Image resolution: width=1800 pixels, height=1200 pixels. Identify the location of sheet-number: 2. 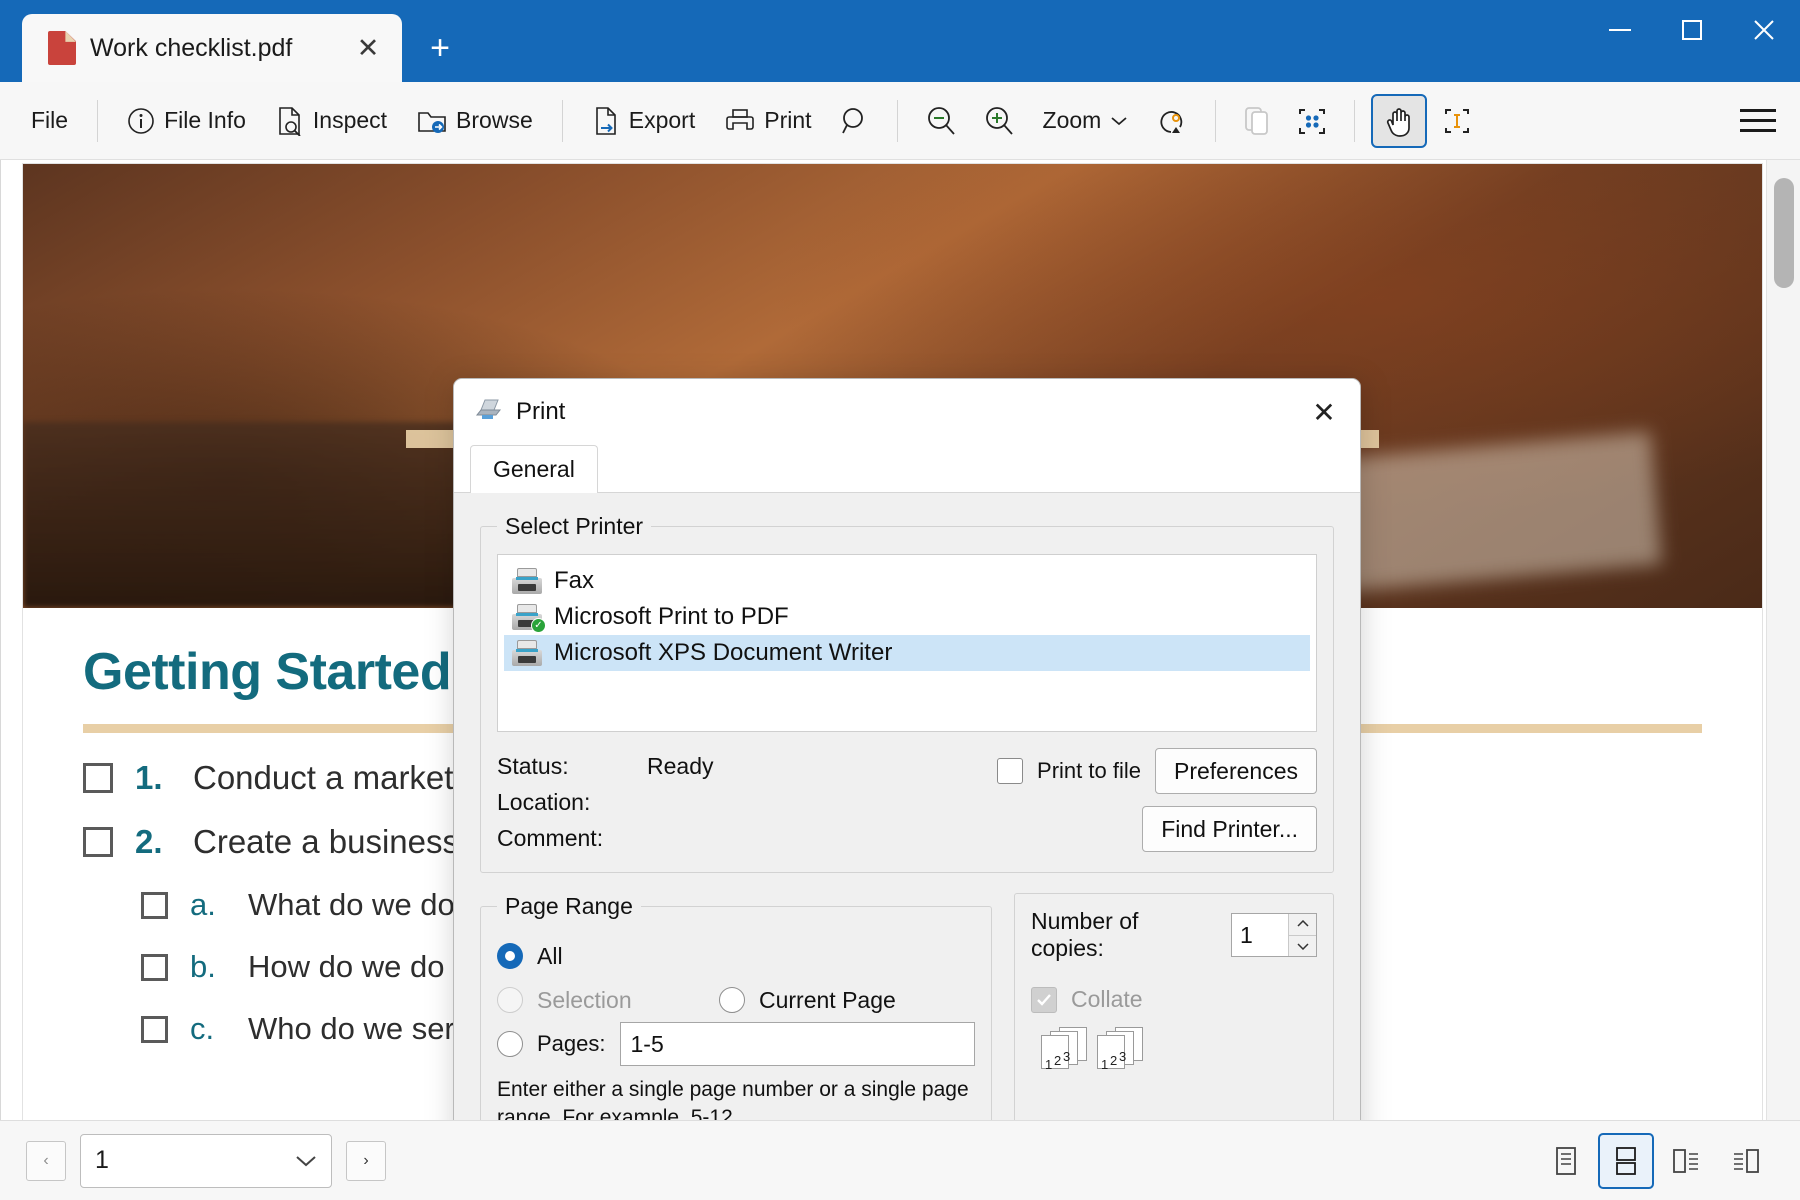
(1058, 1060).